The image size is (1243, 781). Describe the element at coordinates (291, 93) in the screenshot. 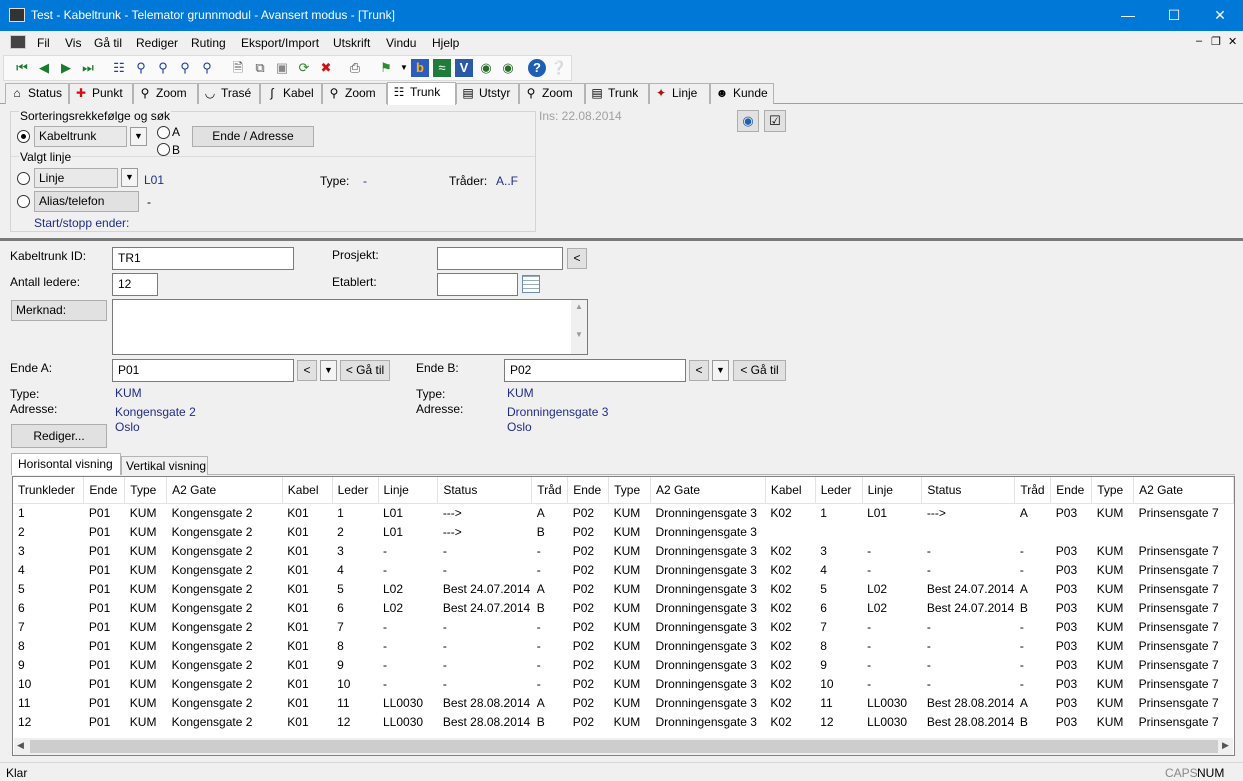

I see `tab-kabel: ∫ Kabel` at that location.